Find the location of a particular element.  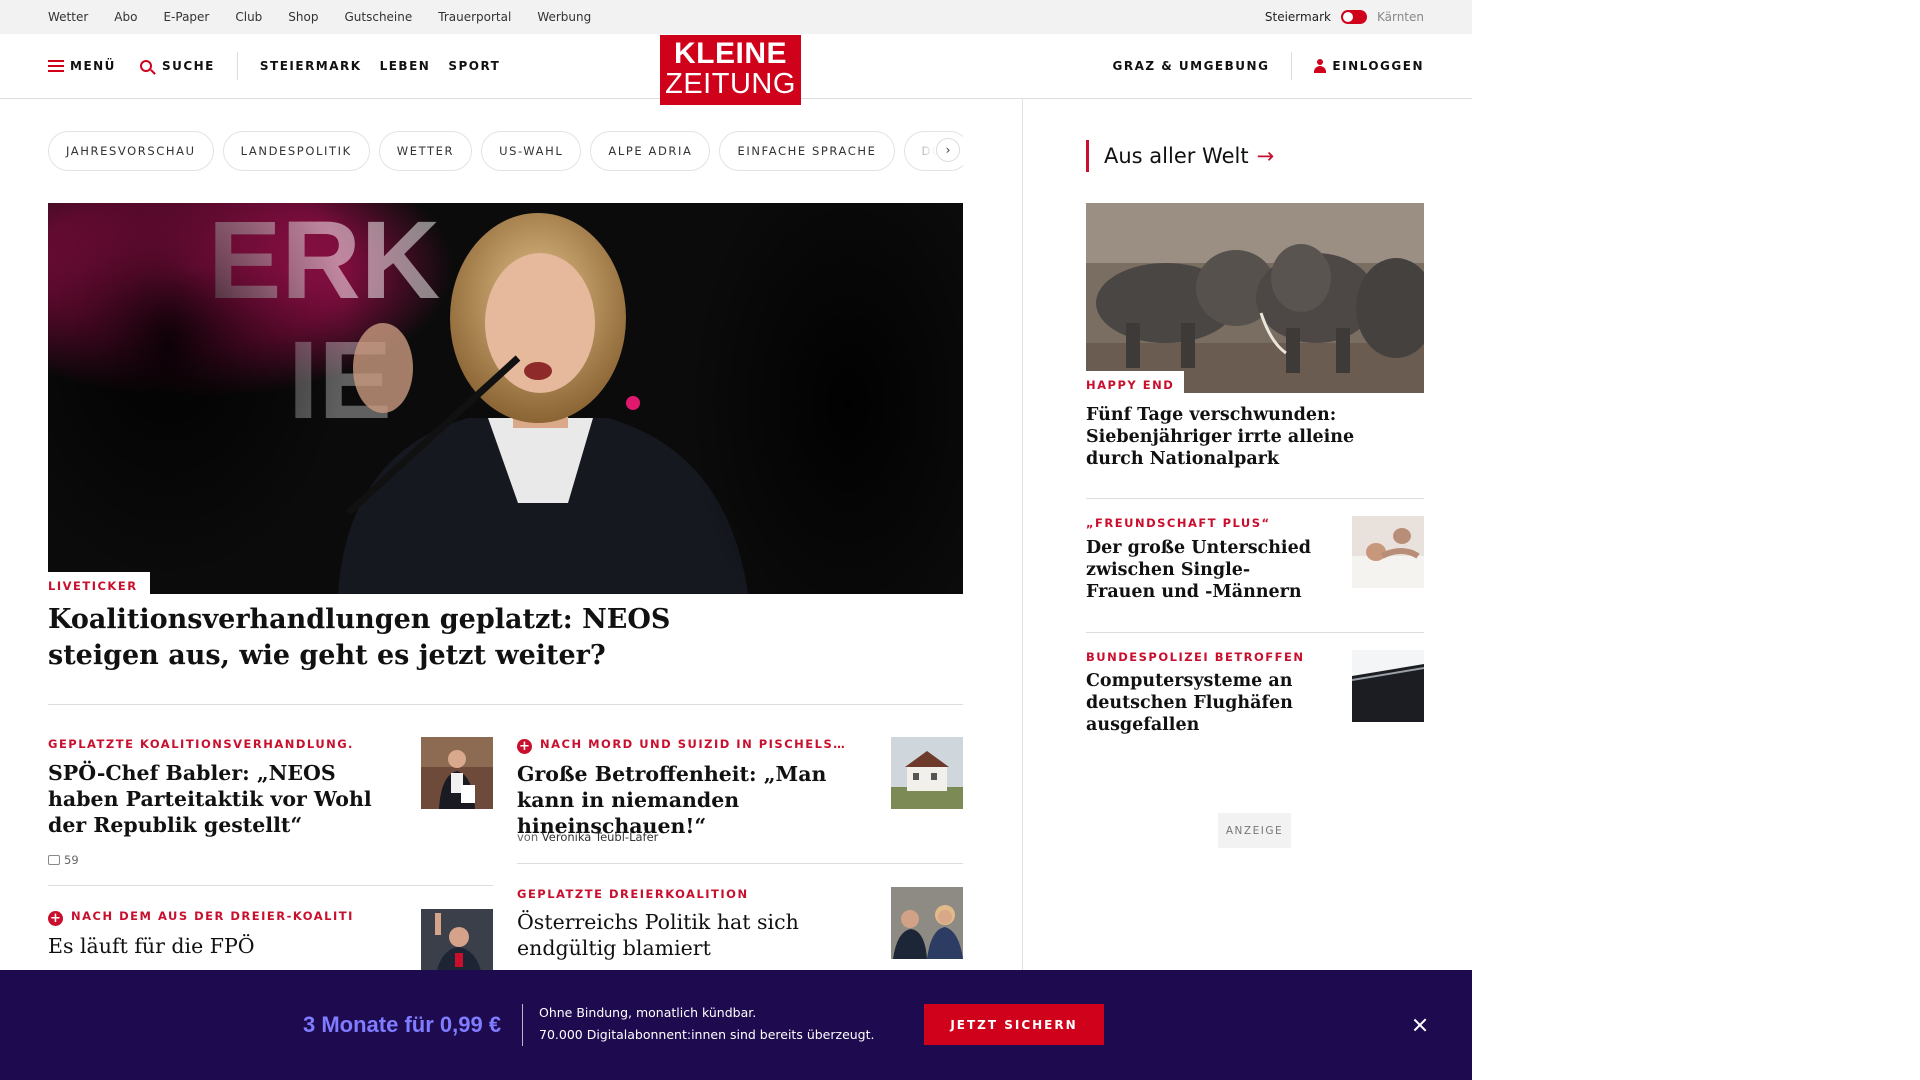

hero-separator is located at coordinates (505, 704).